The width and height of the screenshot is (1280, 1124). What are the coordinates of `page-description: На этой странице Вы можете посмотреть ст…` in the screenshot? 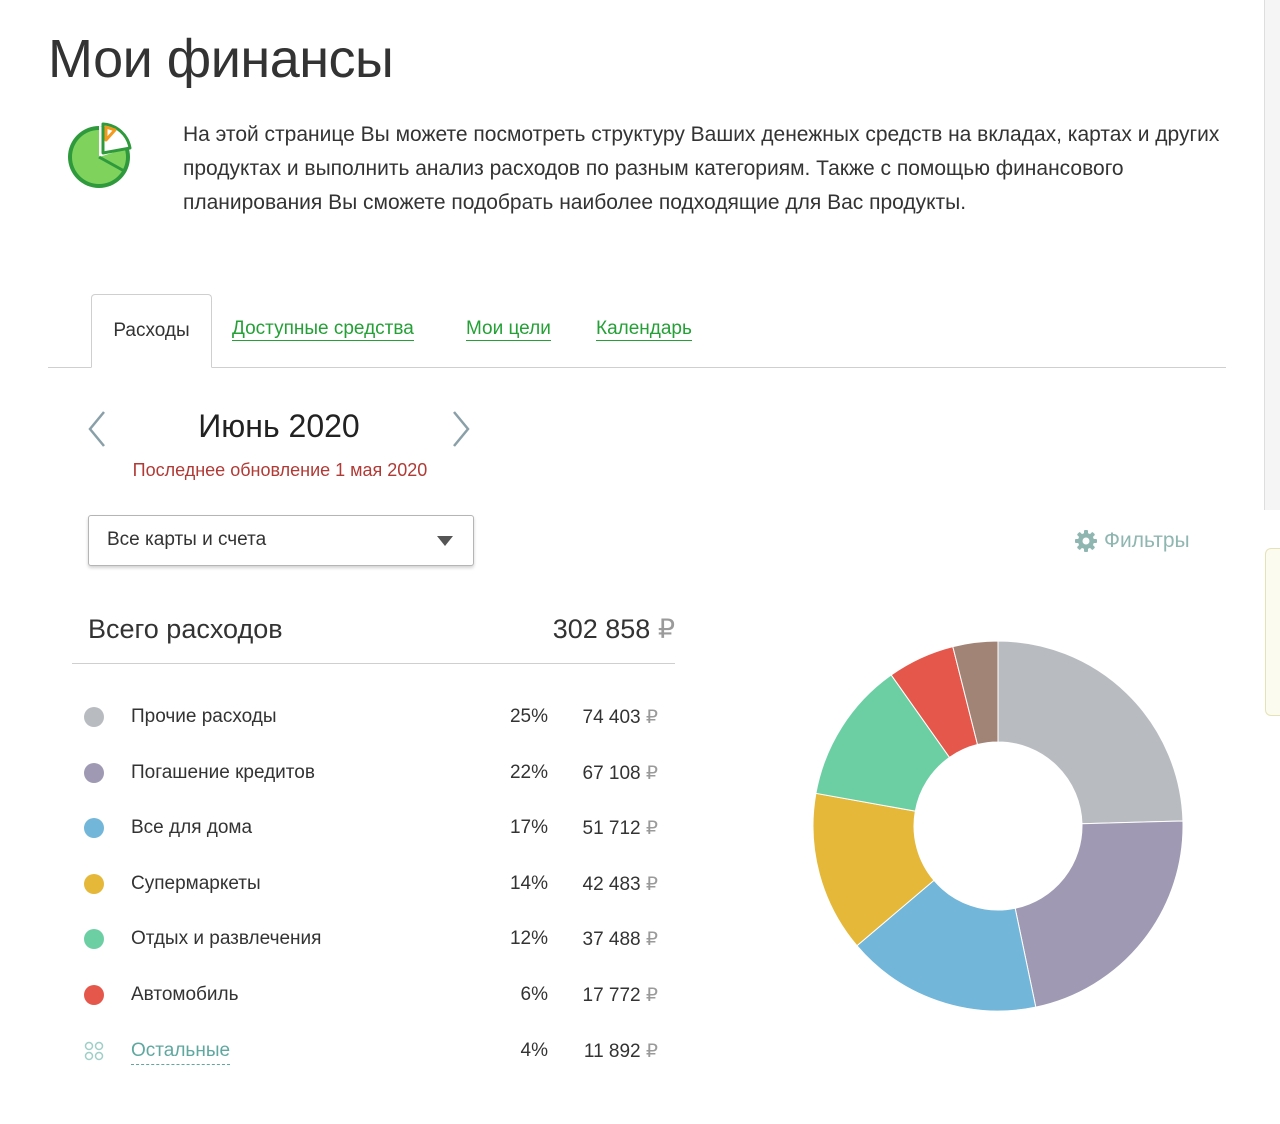 It's located at (701, 168).